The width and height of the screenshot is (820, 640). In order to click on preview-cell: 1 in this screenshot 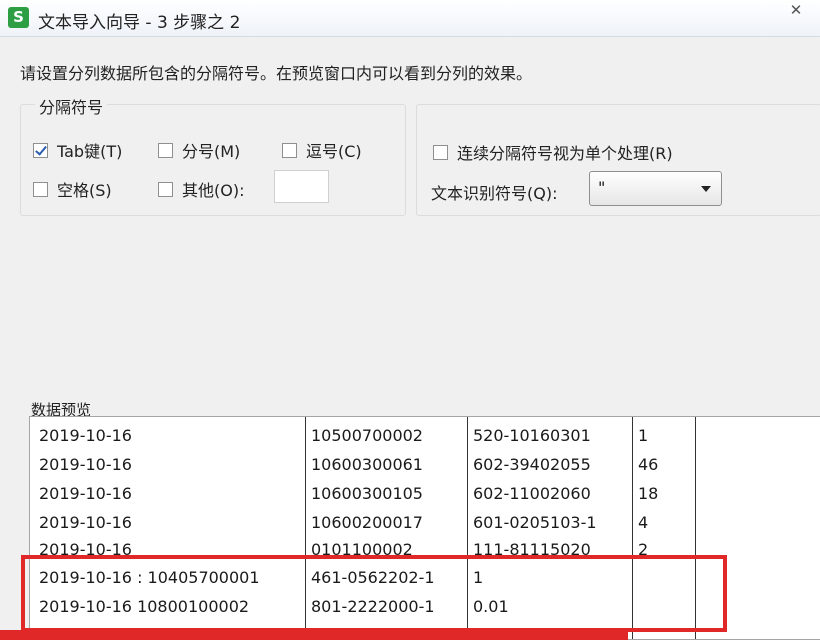, I will do `click(643, 435)`.